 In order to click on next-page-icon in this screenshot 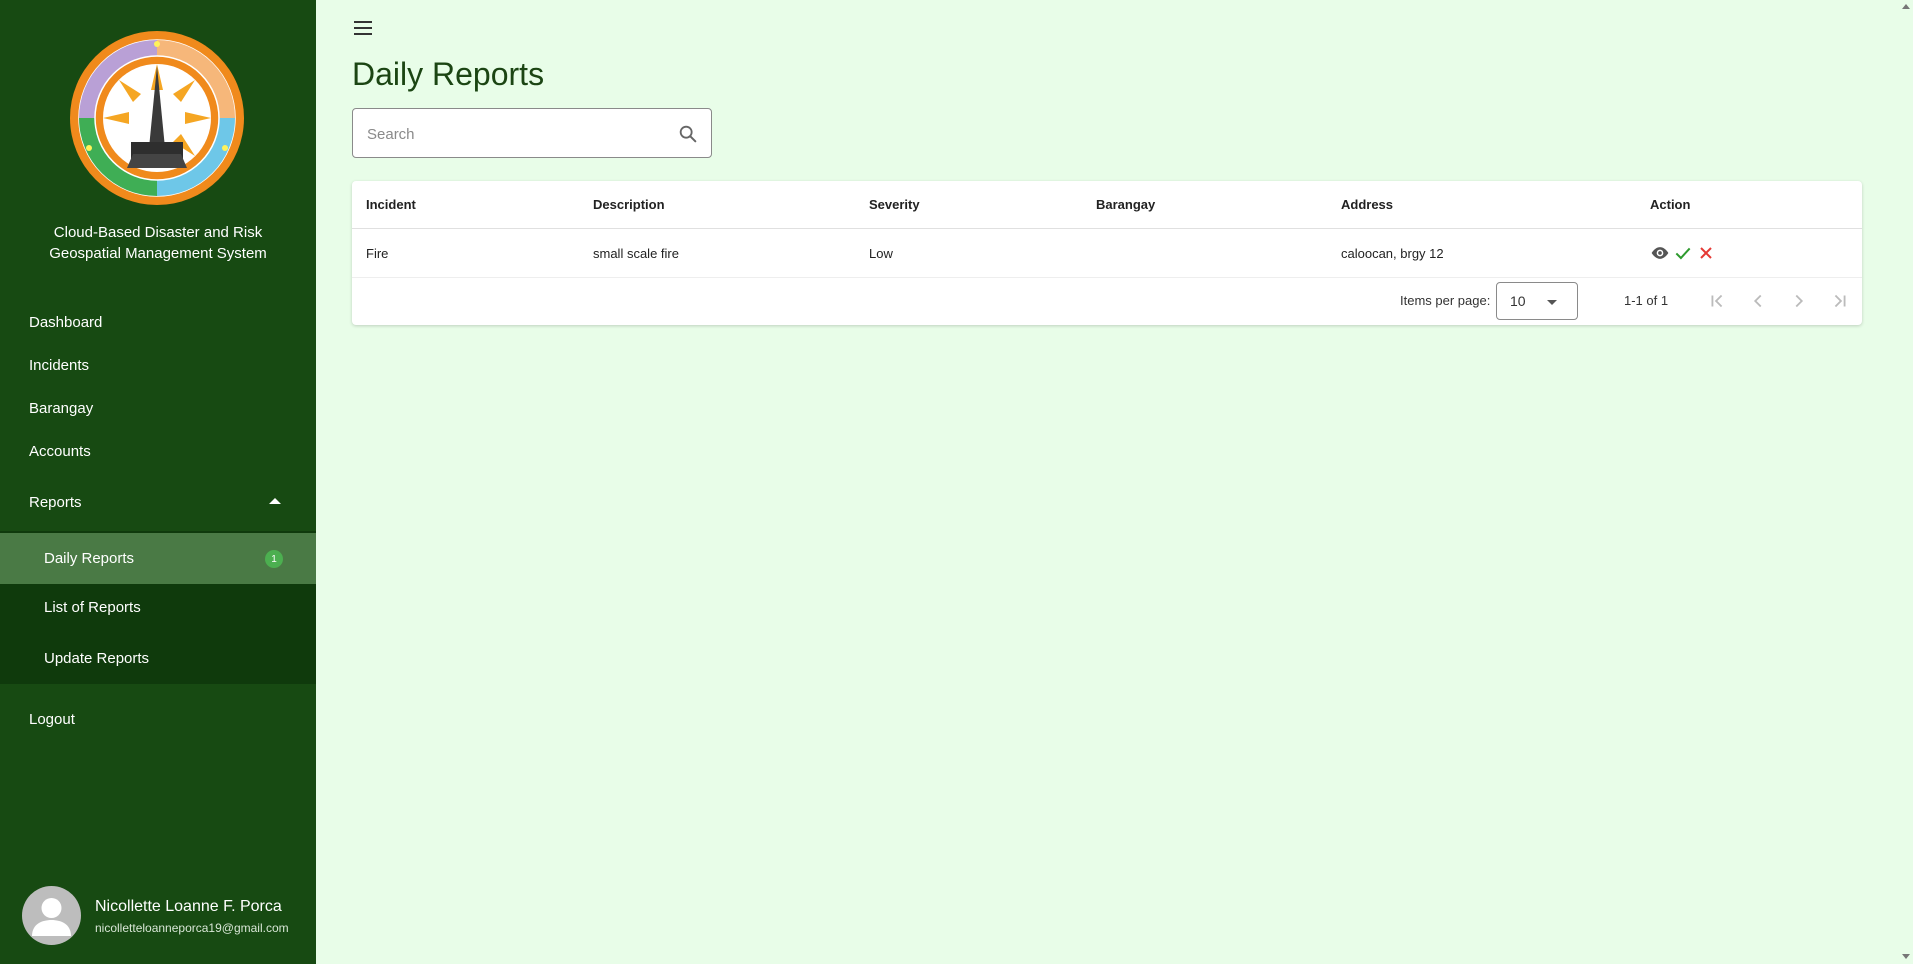, I will do `click(1799, 301)`.